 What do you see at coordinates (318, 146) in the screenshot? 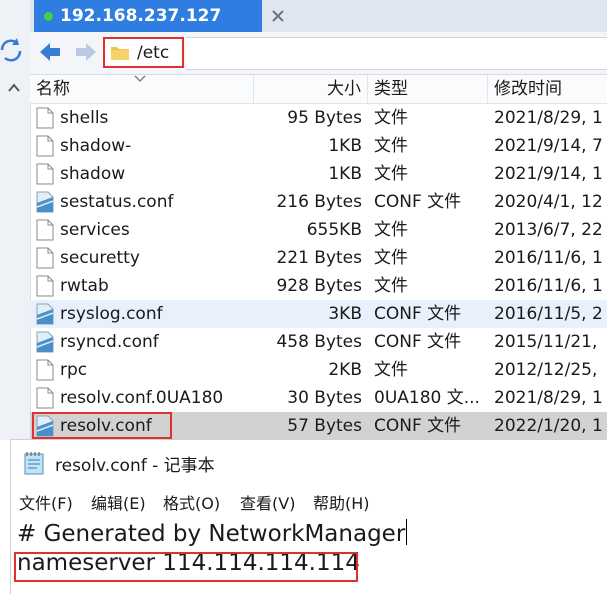
I see `file-row: shadow- 1KB 文件 2021/9/14, 7` at bounding box center [318, 146].